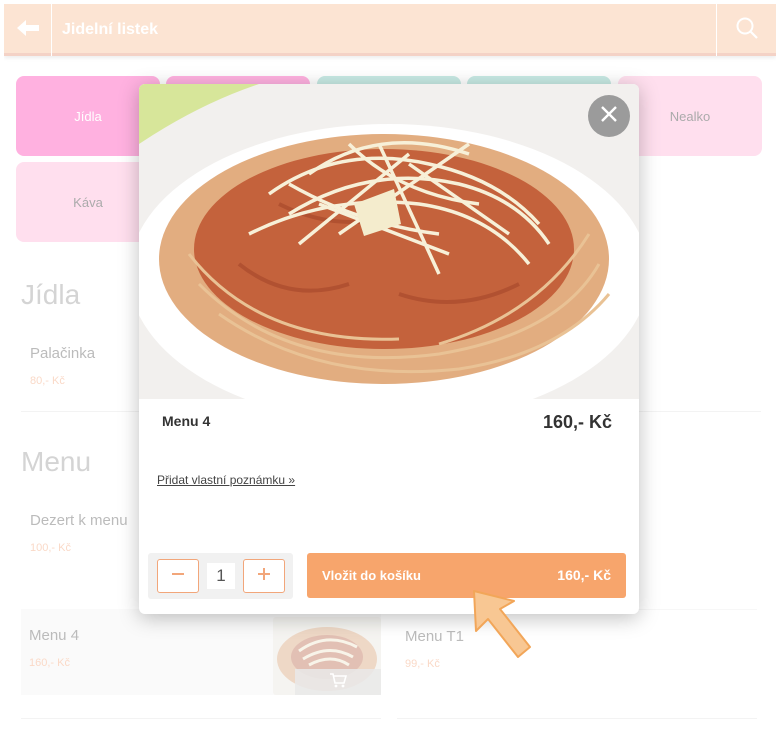  I want to click on close-button, so click(609, 116).